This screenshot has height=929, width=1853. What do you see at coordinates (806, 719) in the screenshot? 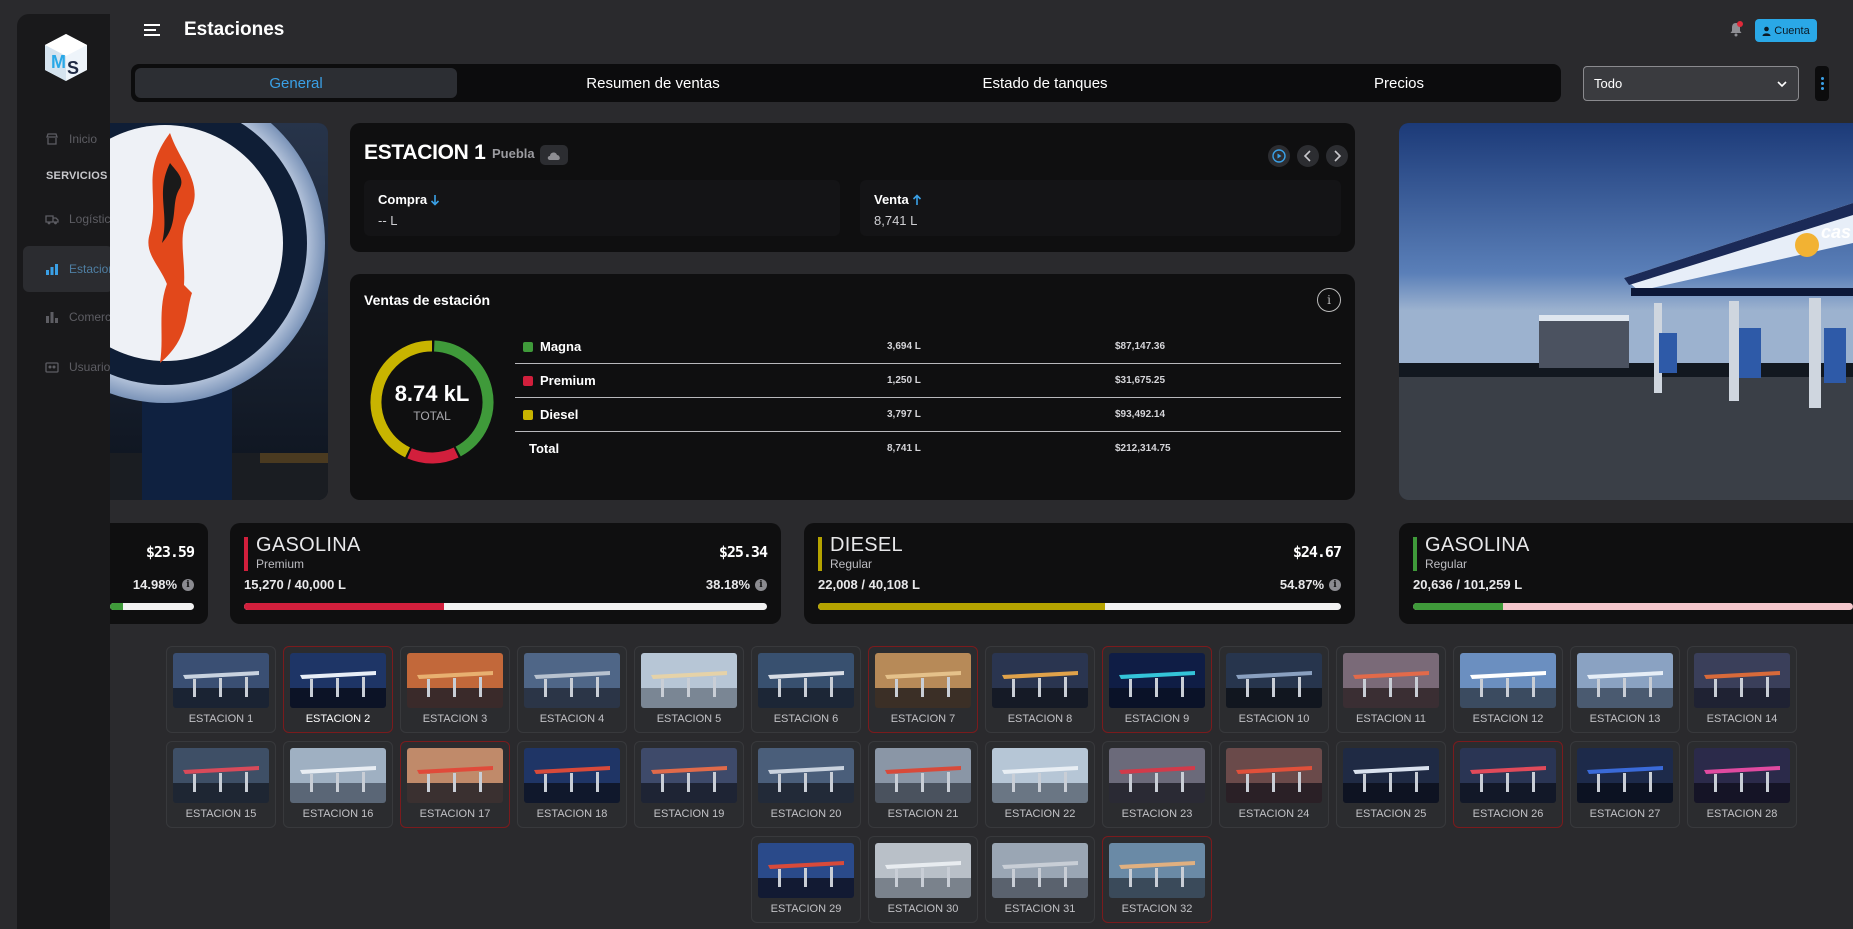
I see `station-tile-label: ESTACION 6` at bounding box center [806, 719].